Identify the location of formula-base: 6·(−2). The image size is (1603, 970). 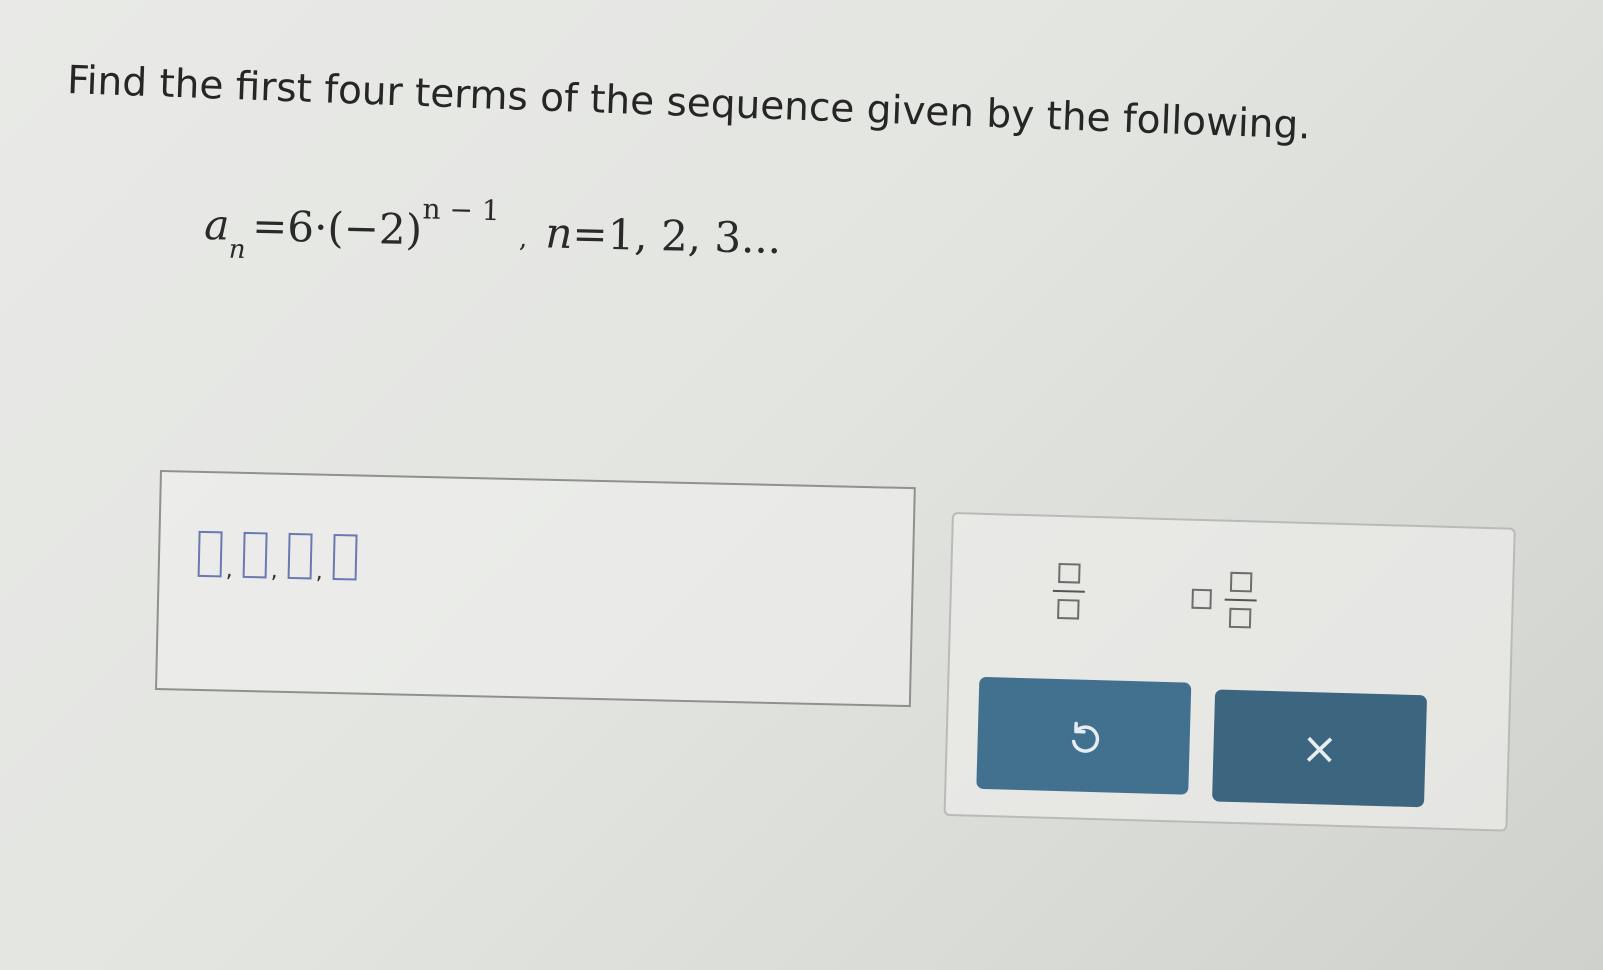
(354, 228).